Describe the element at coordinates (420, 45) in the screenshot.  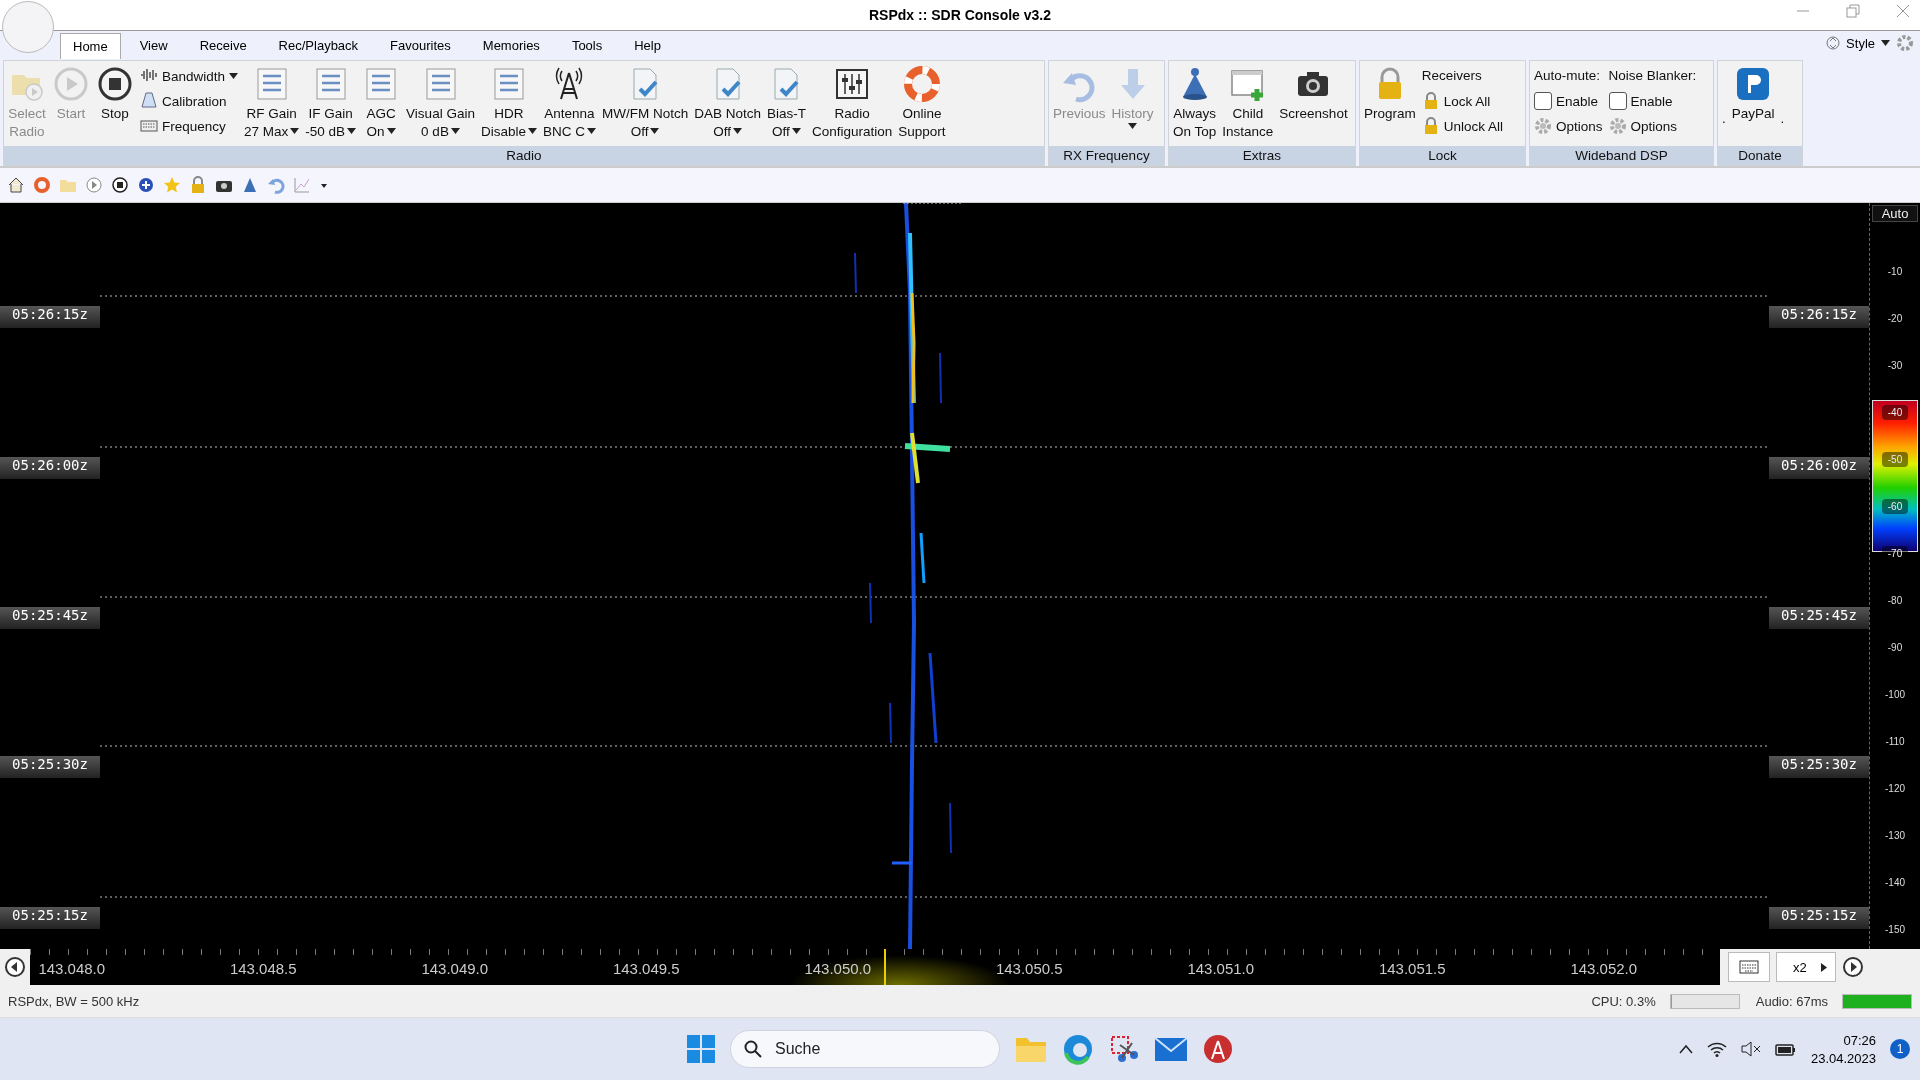
I see `menu-tab: Favourites` at that location.